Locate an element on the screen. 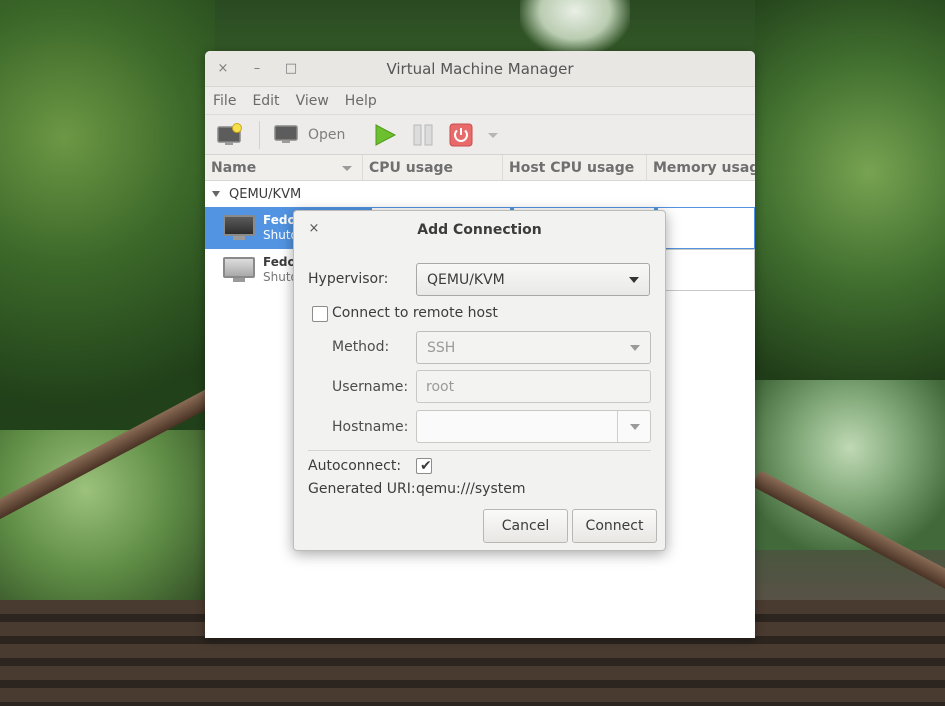  cancel-button: Cancel is located at coordinates (525, 526).